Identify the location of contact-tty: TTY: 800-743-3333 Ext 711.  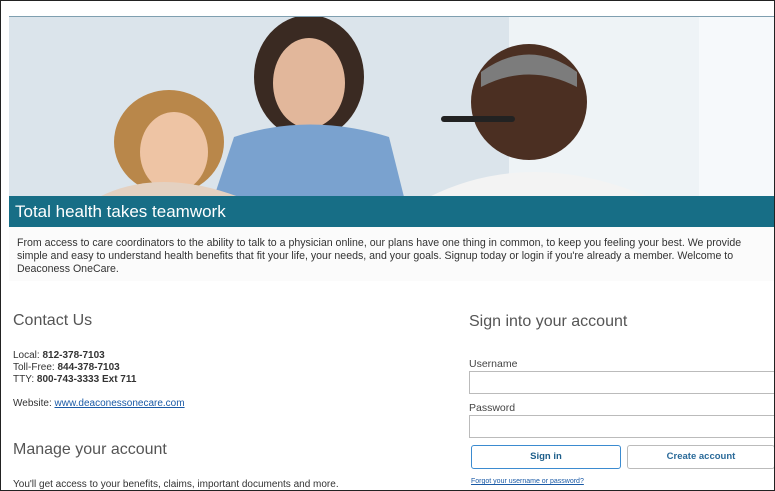
(74, 379).